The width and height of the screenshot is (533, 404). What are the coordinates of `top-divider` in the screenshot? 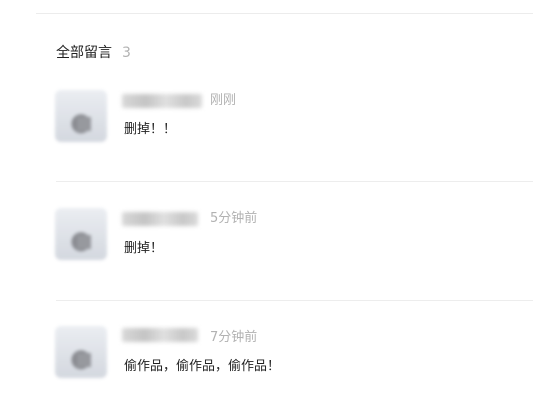 It's located at (284, 13).